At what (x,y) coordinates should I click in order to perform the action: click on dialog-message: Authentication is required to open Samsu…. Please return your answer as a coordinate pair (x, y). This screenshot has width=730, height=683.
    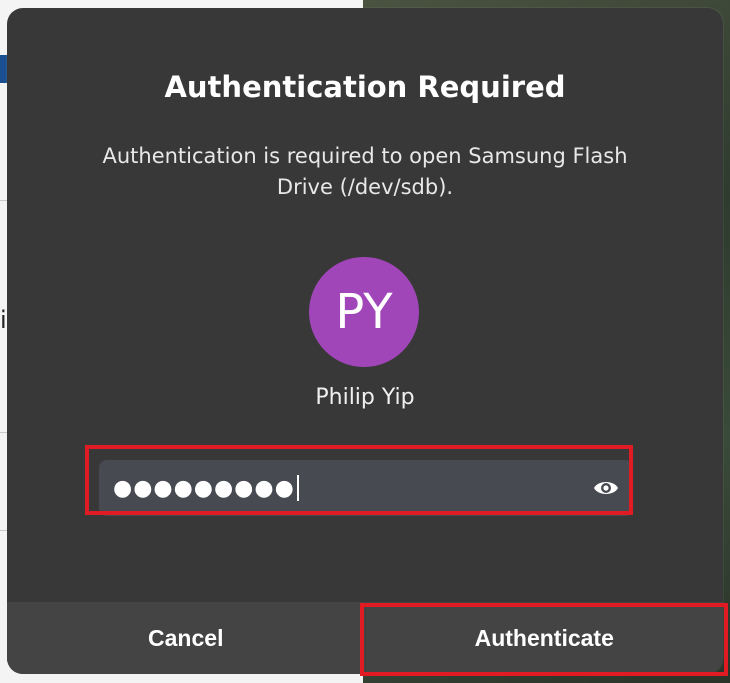
    Looking at the image, I should click on (365, 171).